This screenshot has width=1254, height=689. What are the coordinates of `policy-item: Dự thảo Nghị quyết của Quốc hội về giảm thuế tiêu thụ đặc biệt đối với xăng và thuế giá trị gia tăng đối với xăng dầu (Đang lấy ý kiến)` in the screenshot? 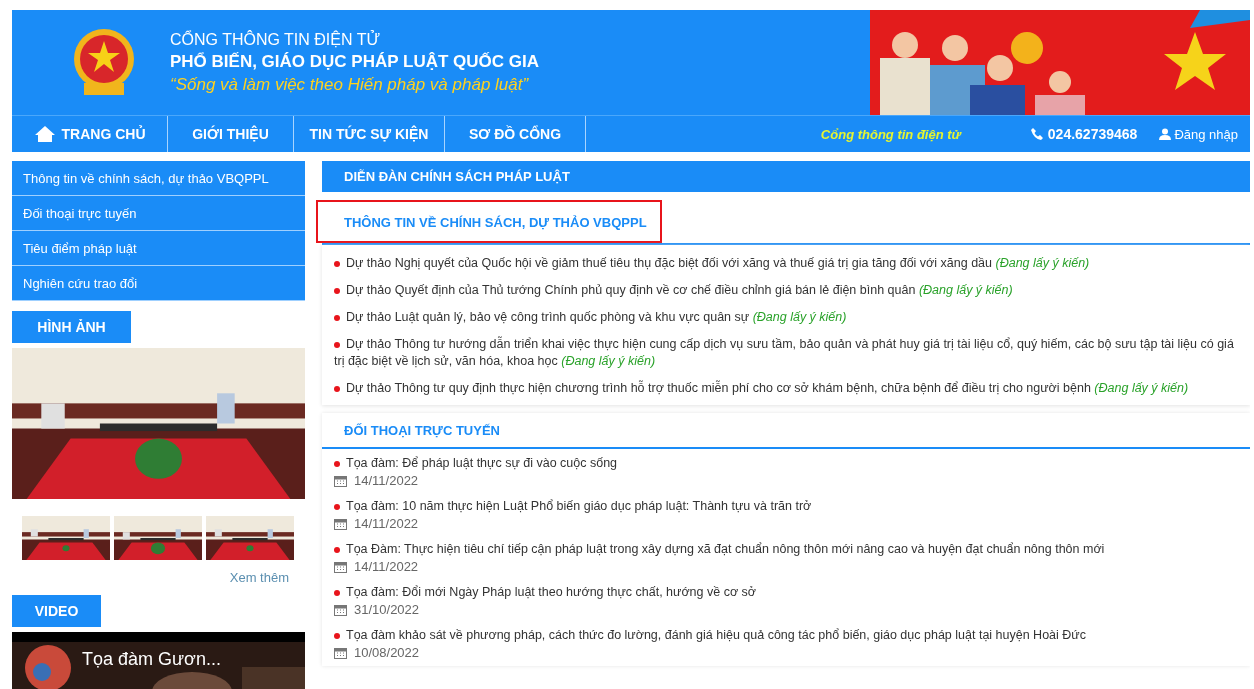 It's located at (786, 263).